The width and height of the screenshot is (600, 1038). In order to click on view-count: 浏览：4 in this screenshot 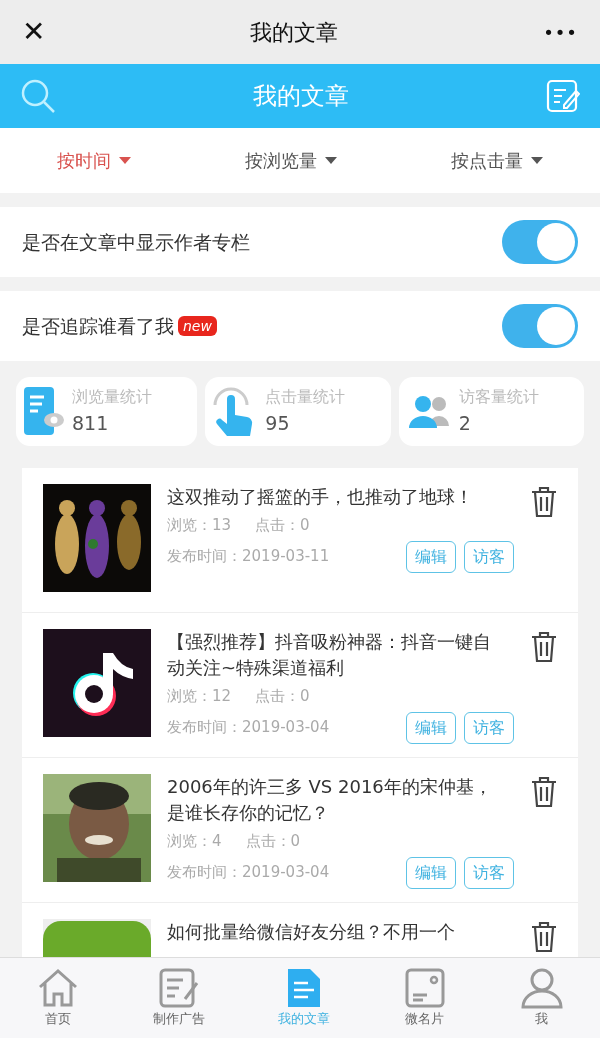, I will do `click(194, 841)`.